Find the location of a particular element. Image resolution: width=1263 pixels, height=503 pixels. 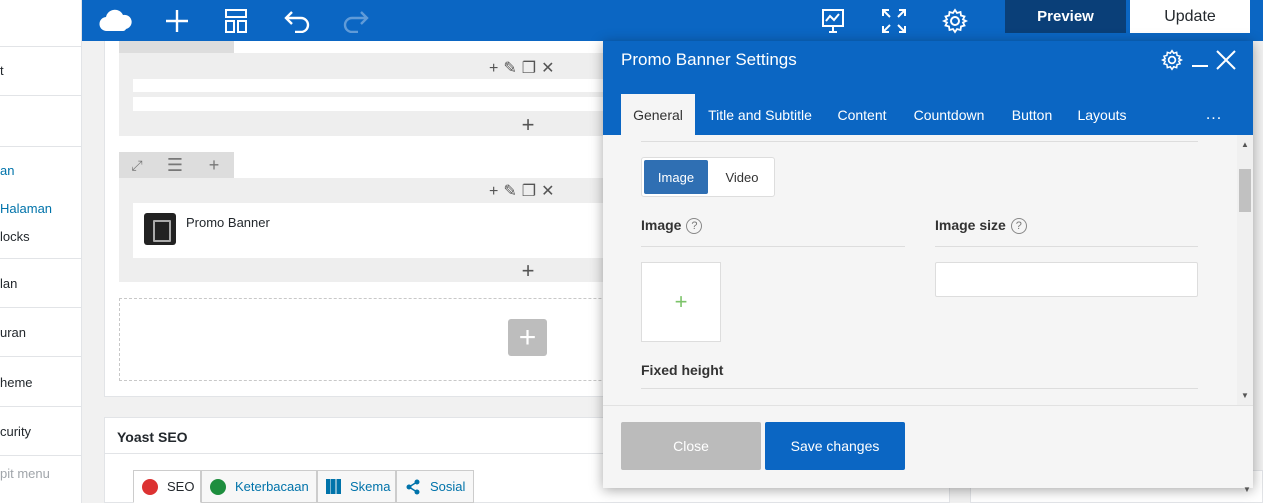

redo-icon is located at coordinates (356, 20).